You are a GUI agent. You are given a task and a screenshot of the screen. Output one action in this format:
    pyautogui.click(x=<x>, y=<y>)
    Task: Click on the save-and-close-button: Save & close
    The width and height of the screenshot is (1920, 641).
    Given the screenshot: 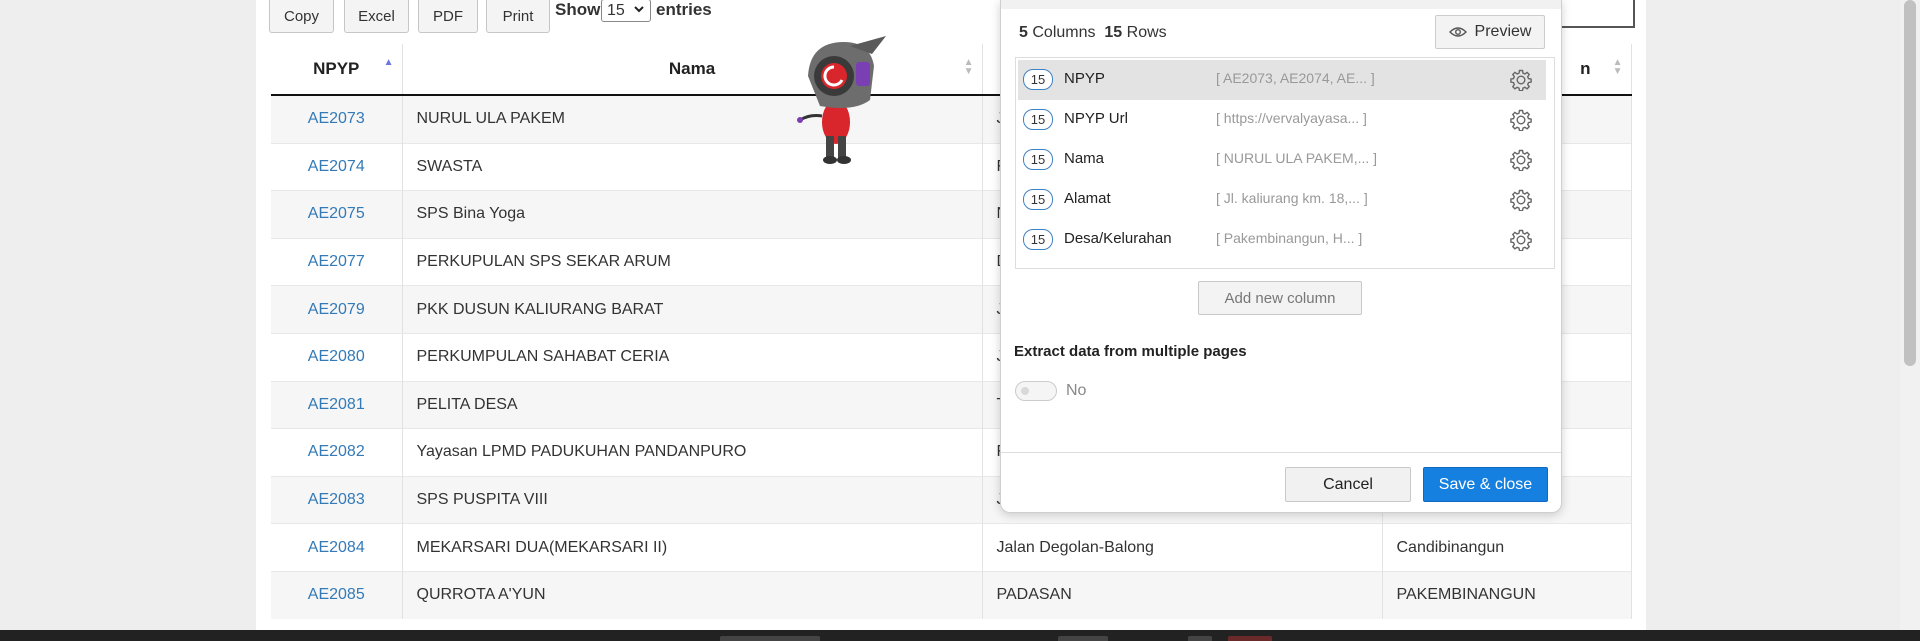 What is the action you would take?
    pyautogui.click(x=1485, y=484)
    